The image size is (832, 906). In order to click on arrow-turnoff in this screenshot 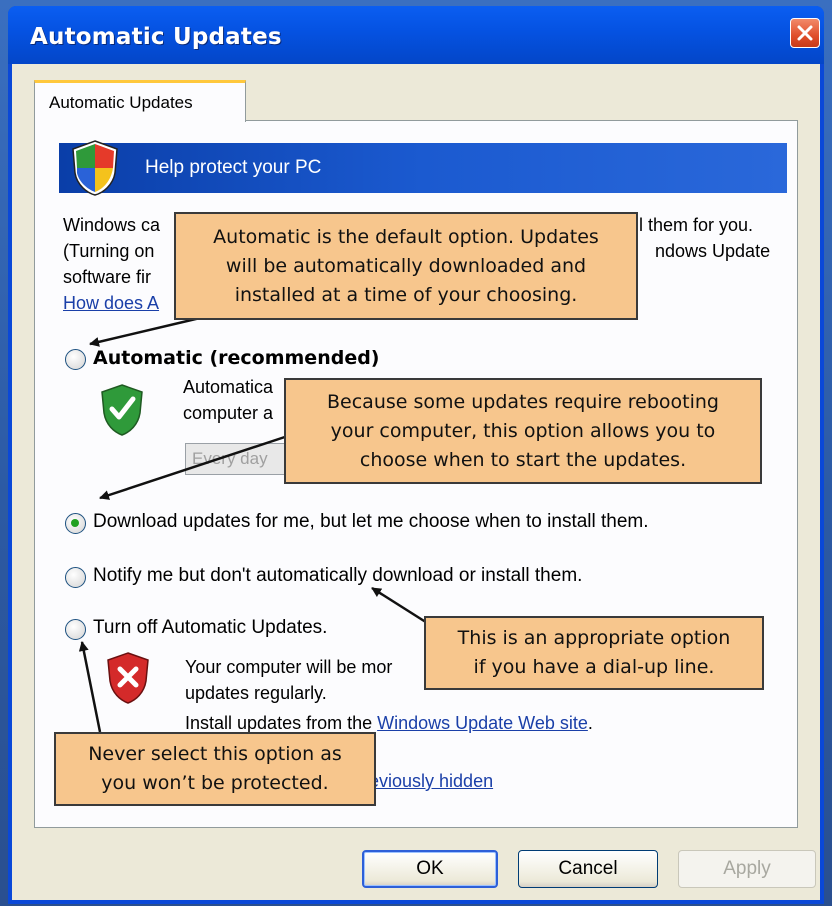, I will do `click(90, 687)`.